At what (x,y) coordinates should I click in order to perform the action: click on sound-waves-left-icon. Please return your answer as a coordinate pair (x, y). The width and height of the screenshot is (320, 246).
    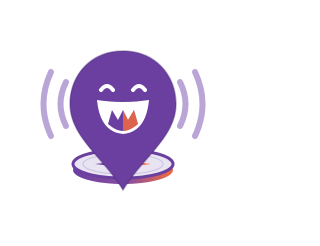
    Looking at the image, I should click on (54, 104).